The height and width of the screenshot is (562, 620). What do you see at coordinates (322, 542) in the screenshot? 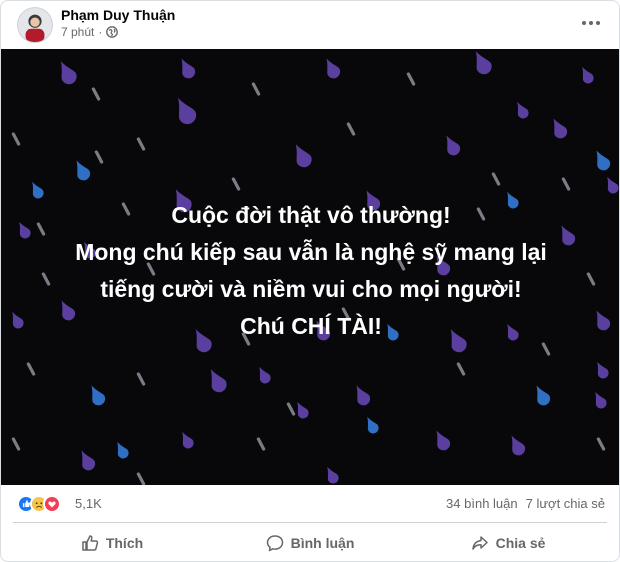
I see `comment-button-label: Bình luận` at bounding box center [322, 542].